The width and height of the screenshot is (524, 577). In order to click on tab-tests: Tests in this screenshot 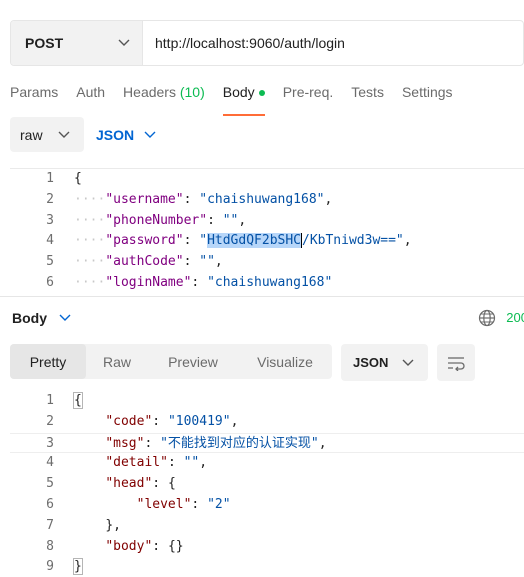, I will do `click(367, 96)`.